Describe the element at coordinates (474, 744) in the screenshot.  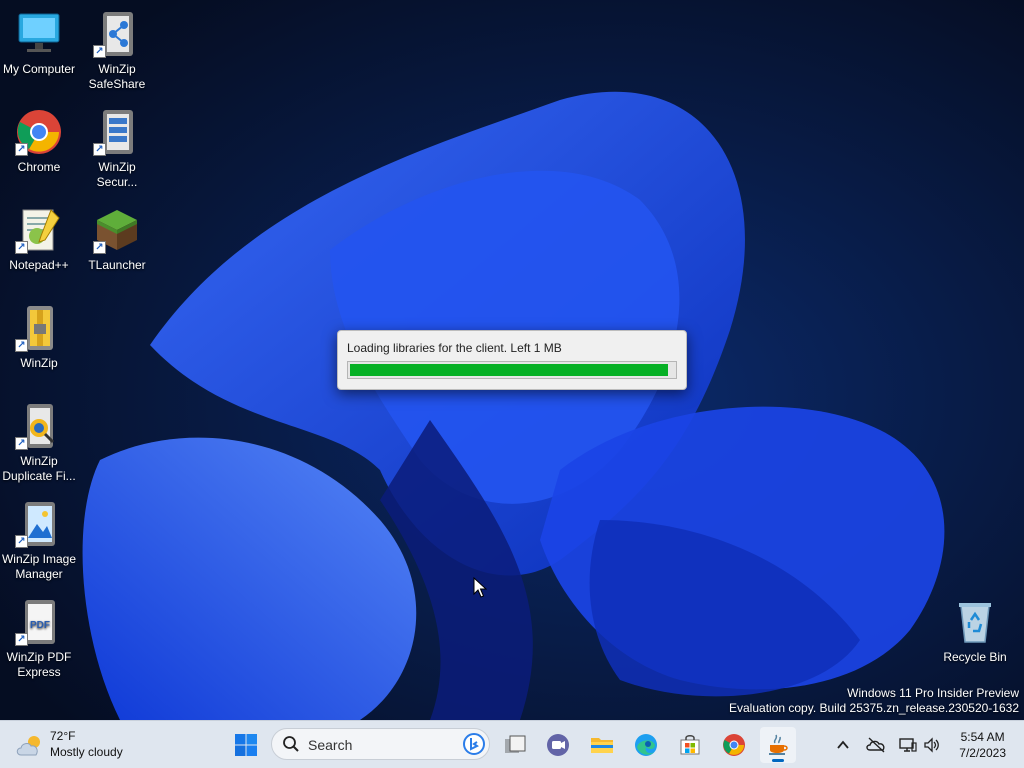
I see `bing-icon` at that location.